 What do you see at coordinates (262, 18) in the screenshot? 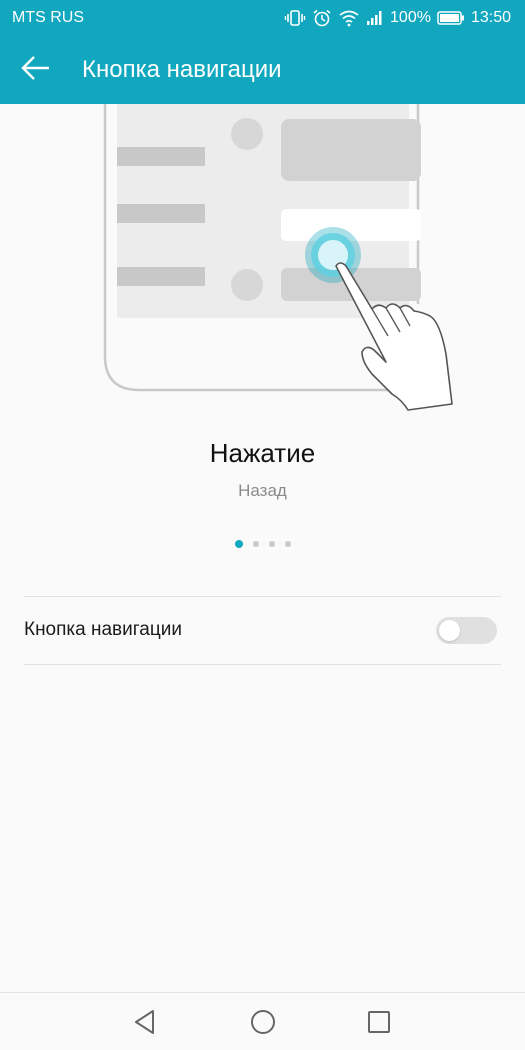
I see `status-bar: MTS RUS 100% 13:50` at bounding box center [262, 18].